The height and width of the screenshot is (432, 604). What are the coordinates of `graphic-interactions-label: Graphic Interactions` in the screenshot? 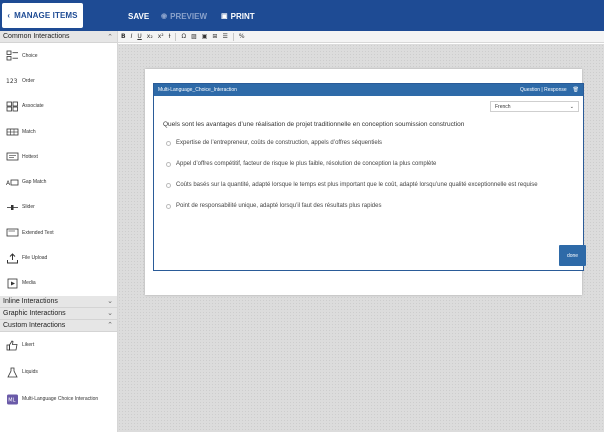 It's located at (34, 313).